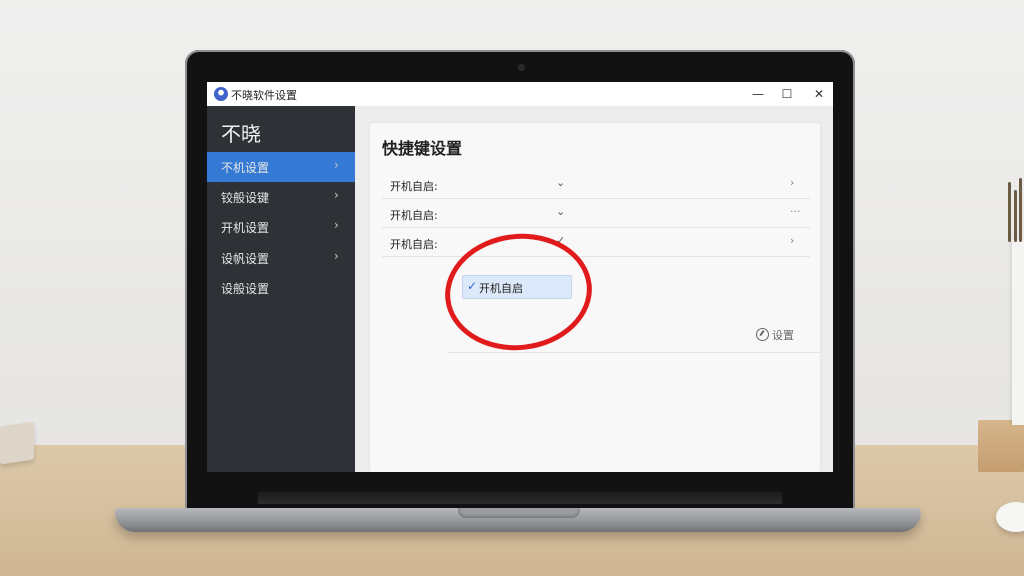  I want to click on titlebar: 不晓软件设置 — ☐ ✕, so click(520, 94).